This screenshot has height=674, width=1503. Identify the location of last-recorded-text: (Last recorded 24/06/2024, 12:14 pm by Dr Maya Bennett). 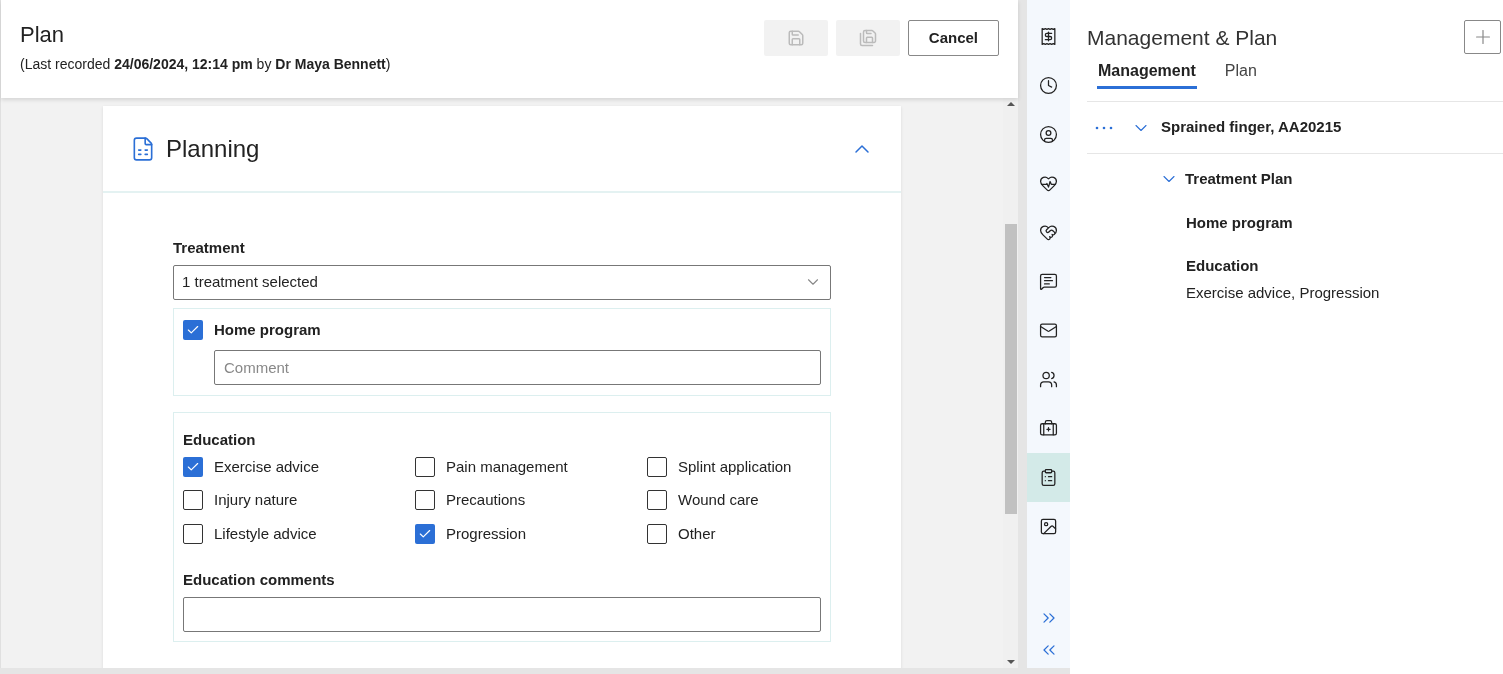
(205, 64).